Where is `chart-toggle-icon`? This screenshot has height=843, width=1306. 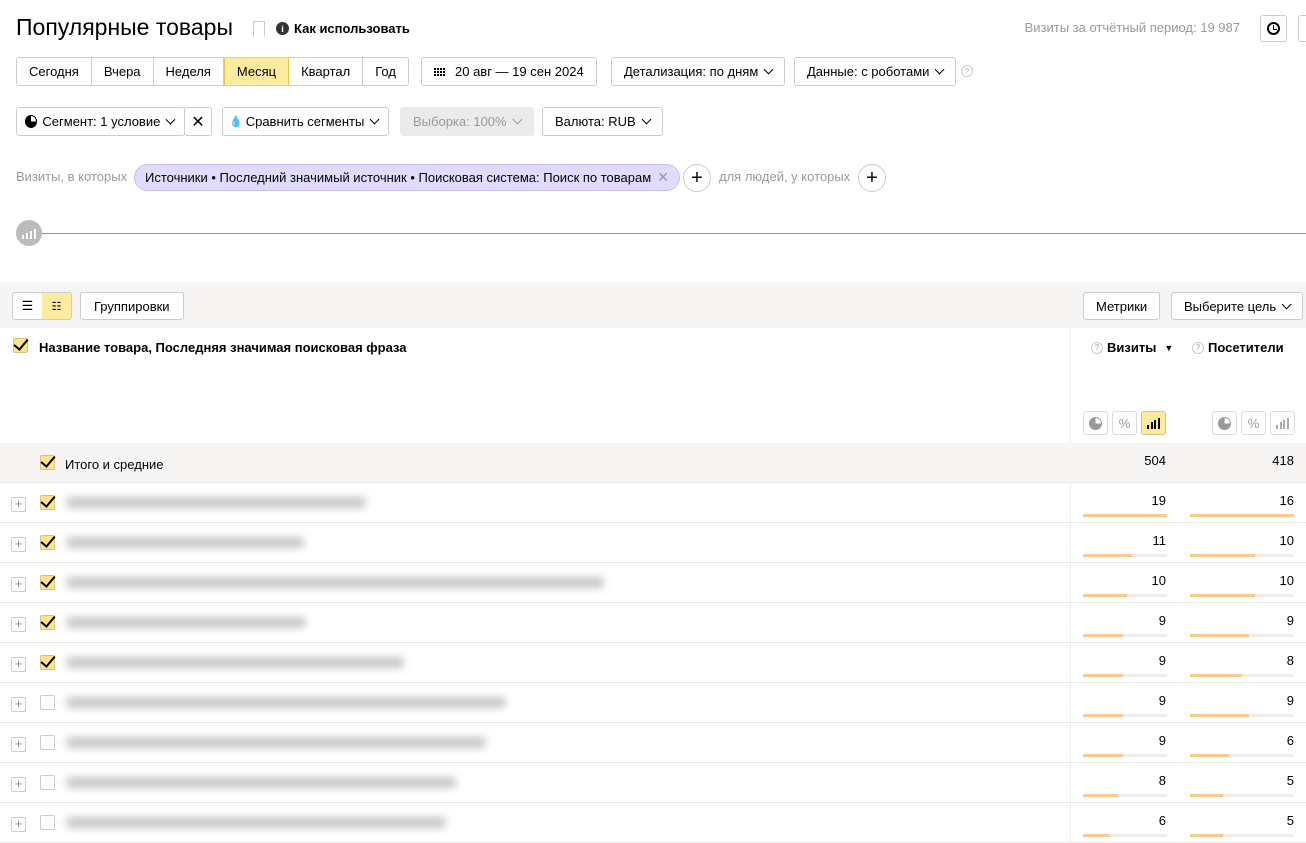 chart-toggle-icon is located at coordinates (29, 233).